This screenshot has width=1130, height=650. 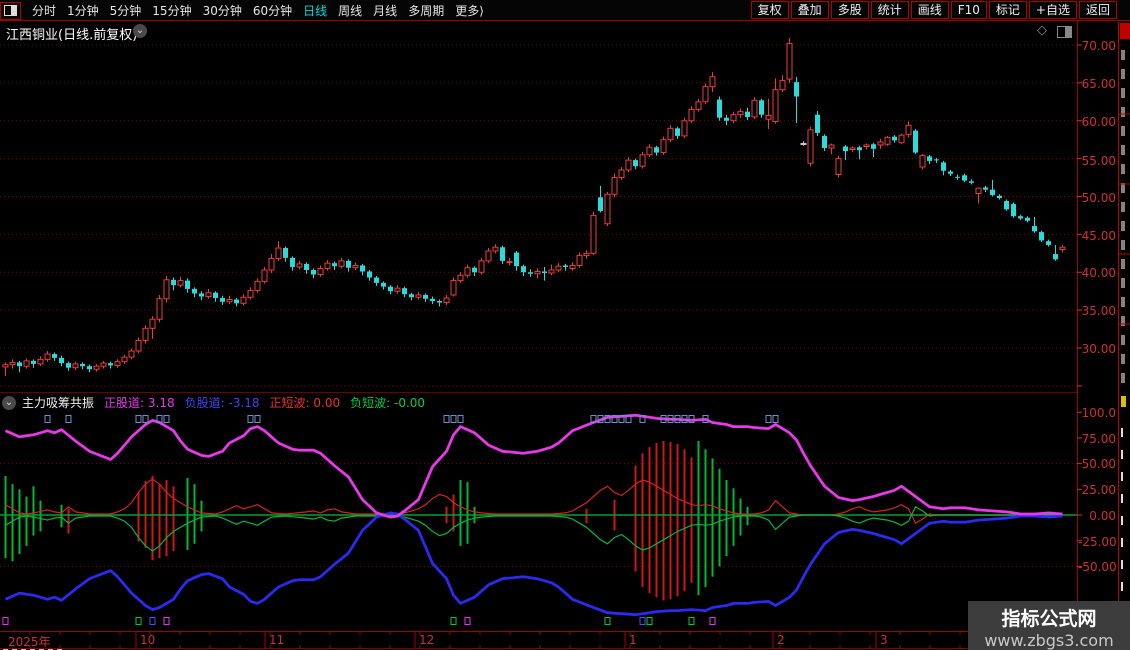 What do you see at coordinates (1098, 84) in the screenshot?
I see `price-tick-65: 65.00` at bounding box center [1098, 84].